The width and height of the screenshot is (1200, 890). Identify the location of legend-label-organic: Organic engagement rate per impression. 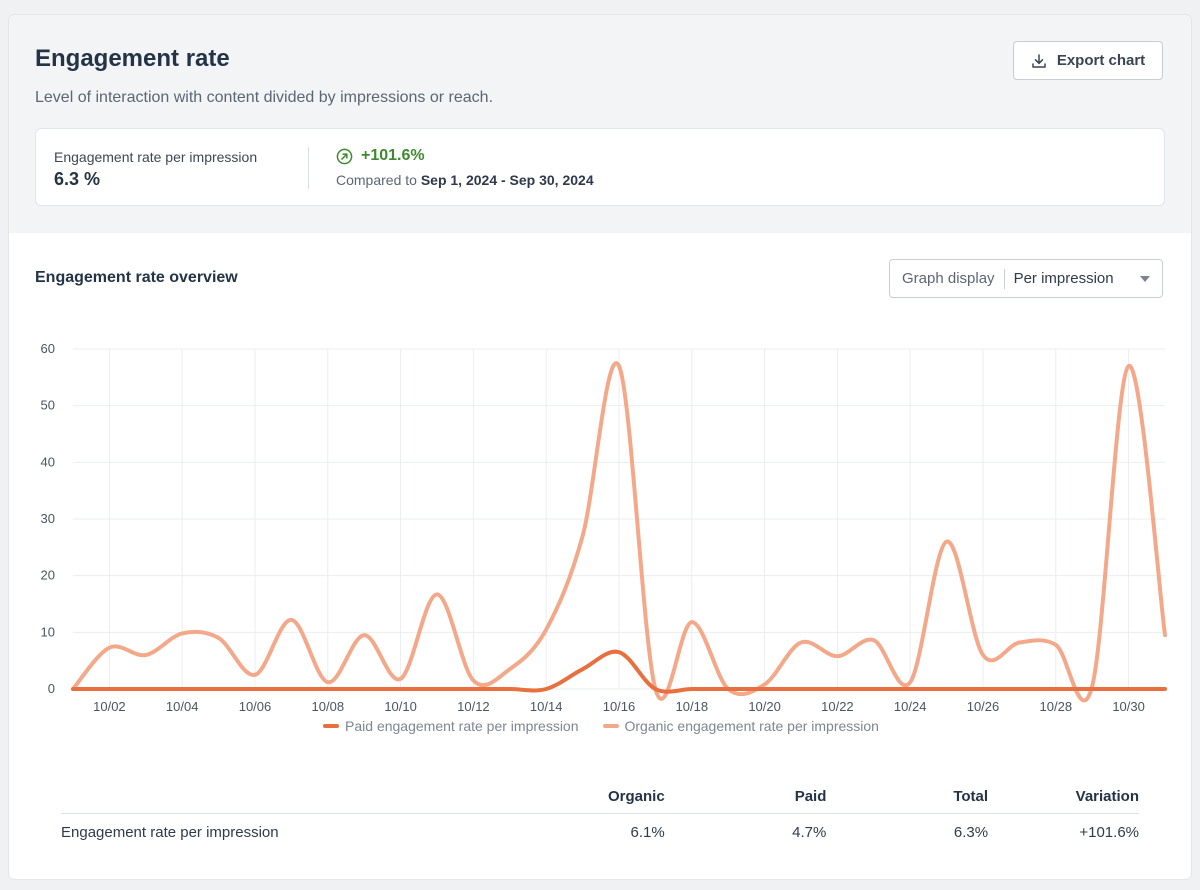
(751, 726).